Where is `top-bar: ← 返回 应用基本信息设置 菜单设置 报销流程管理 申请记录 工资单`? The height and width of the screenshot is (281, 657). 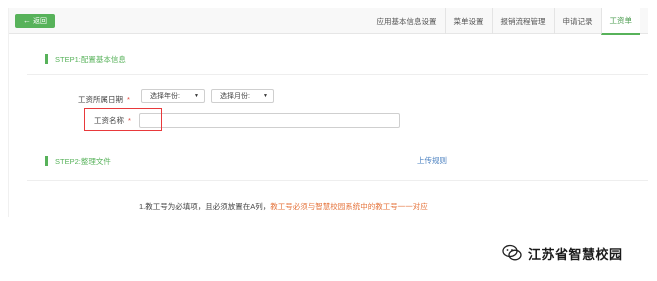 top-bar: ← 返回 应用基本信息设置 菜单设置 报销流程管理 申请记录 工资单 is located at coordinates (328, 21).